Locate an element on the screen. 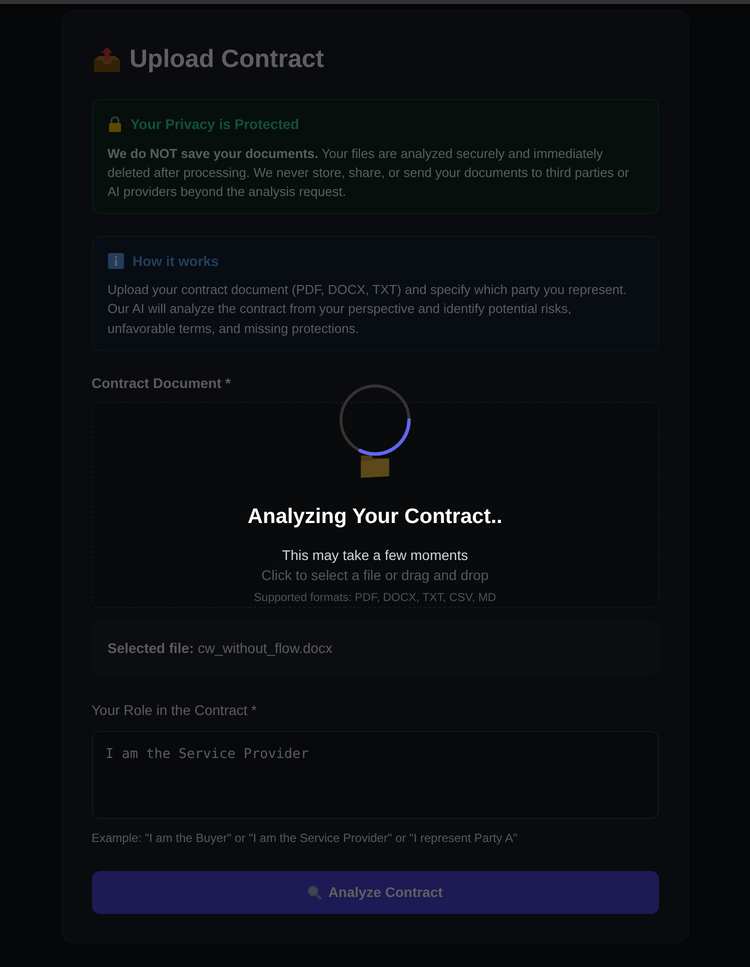 The width and height of the screenshot is (750, 967). info-title: How it works is located at coordinates (175, 261).